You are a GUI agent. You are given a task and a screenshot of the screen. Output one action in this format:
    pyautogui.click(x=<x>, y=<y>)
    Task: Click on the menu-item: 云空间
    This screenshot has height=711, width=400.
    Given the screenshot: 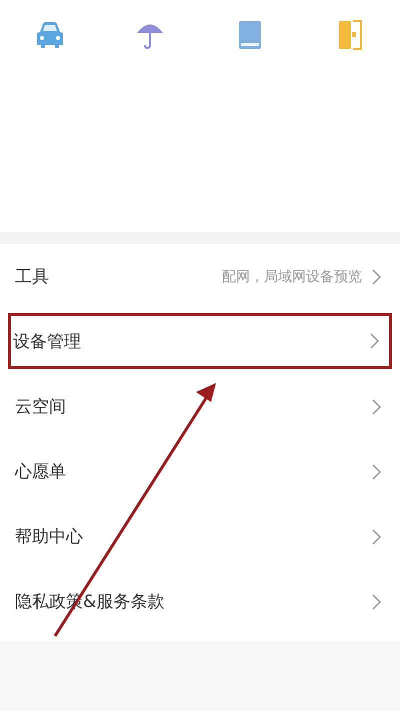 What is the action you would take?
    pyautogui.click(x=200, y=406)
    